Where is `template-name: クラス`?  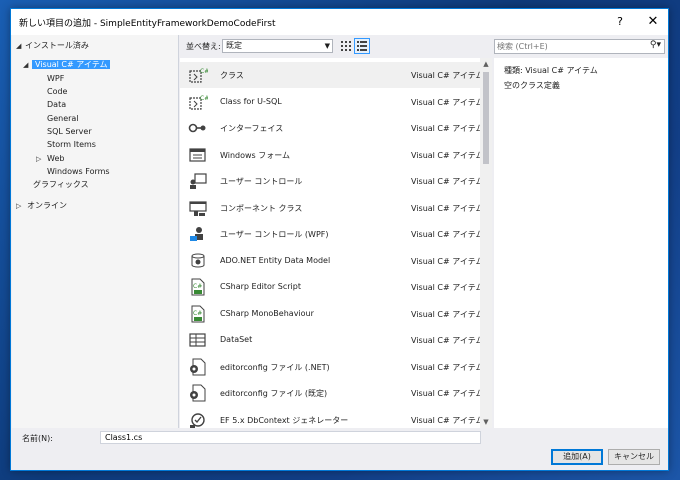
template-name: クラス is located at coordinates (232, 75).